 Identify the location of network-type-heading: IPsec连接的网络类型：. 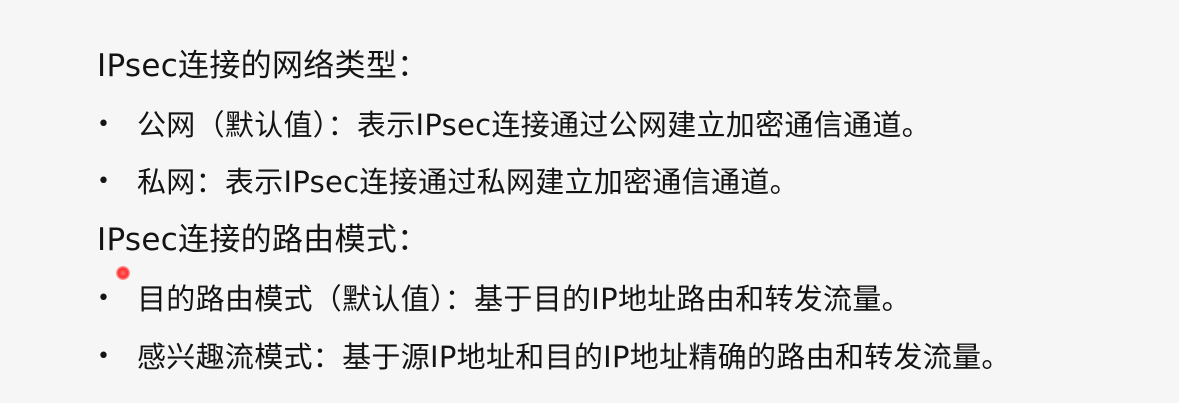
(263, 66).